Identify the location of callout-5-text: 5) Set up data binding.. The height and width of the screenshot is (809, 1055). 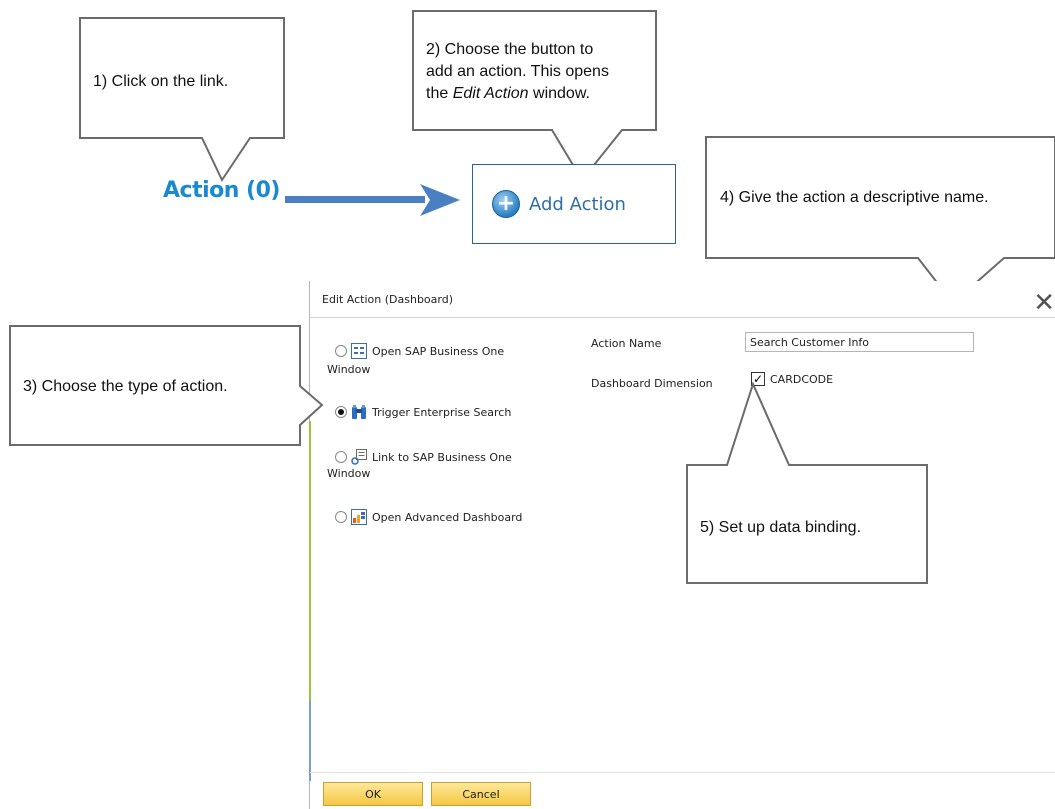
(781, 527).